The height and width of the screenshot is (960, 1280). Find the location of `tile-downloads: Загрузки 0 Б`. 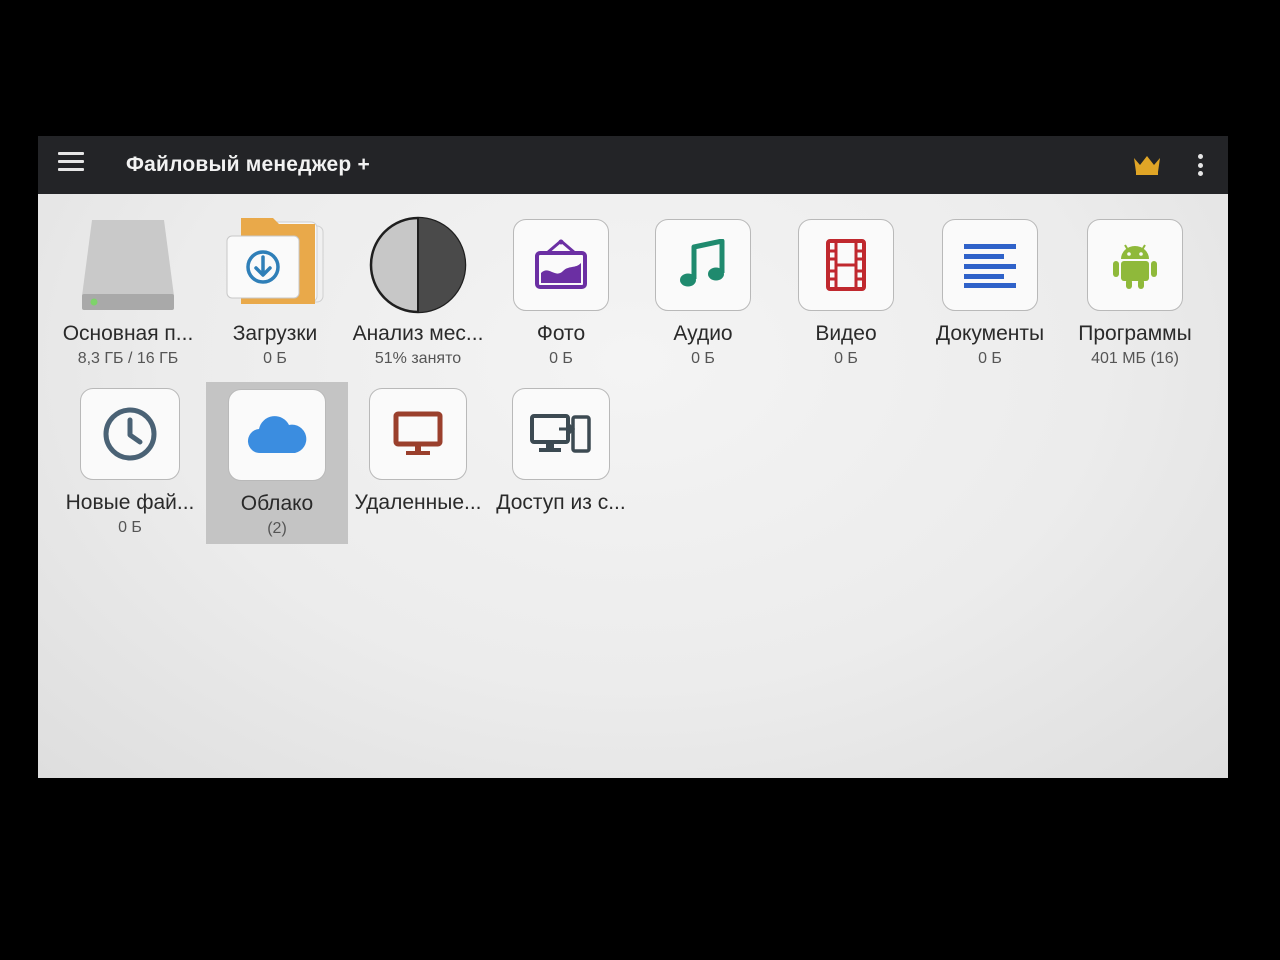

tile-downloads: Загрузки 0 Б is located at coordinates (275, 297).